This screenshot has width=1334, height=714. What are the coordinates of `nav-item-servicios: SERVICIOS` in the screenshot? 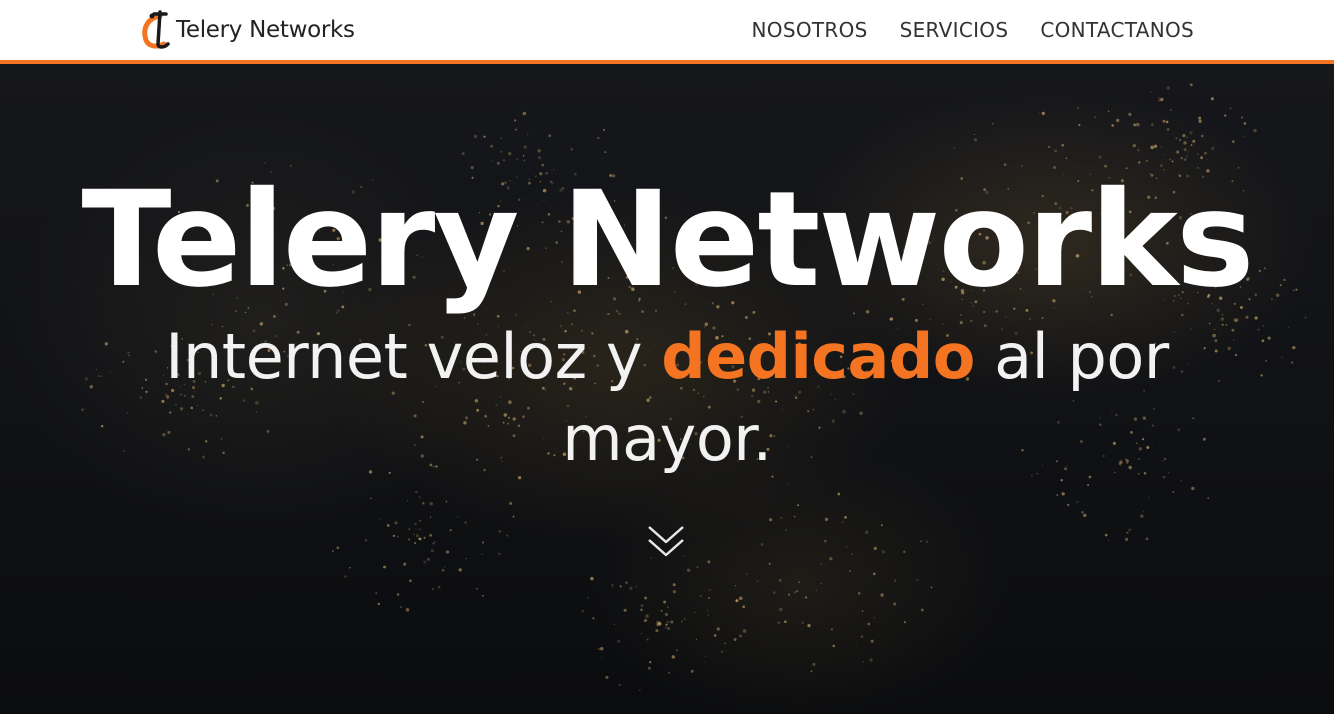 It's located at (954, 30).